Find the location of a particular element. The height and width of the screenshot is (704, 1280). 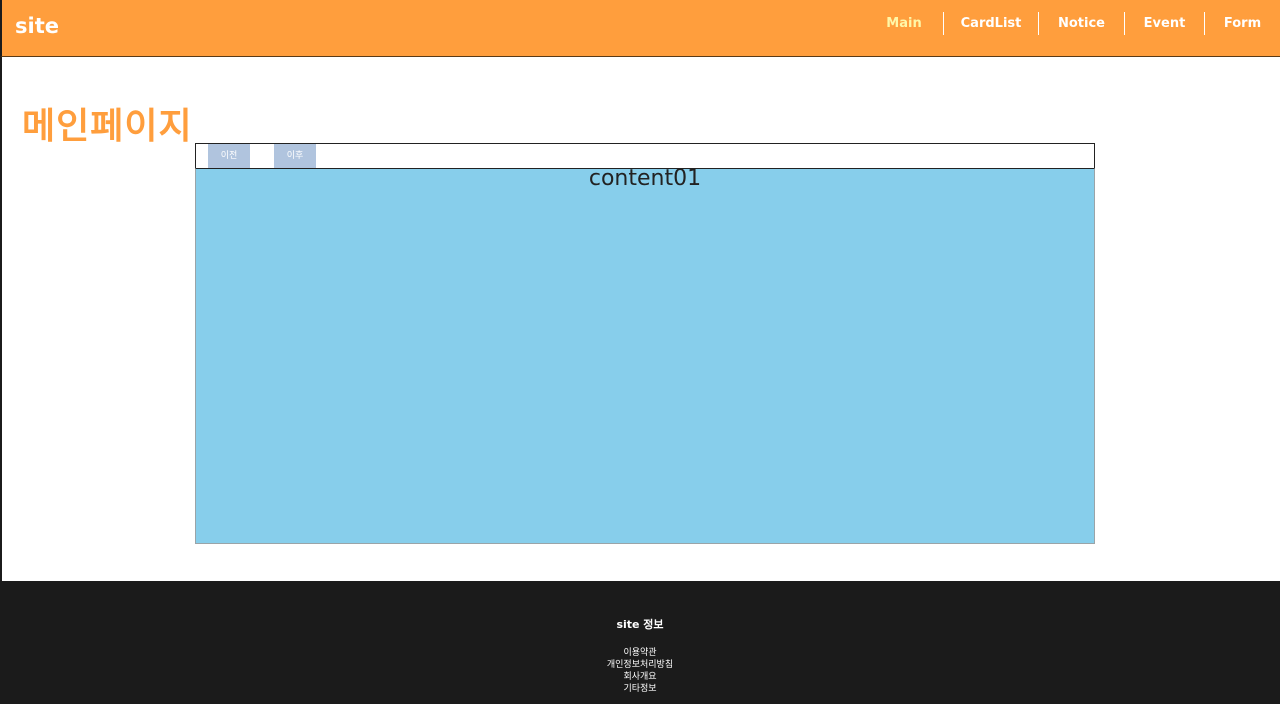

footer-title: site 정보 is located at coordinates (640, 624).